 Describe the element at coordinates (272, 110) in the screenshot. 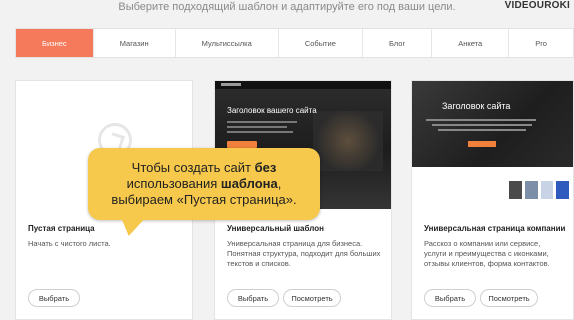

I see `thumbnail-heading: Заголовок вашего сайта` at that location.